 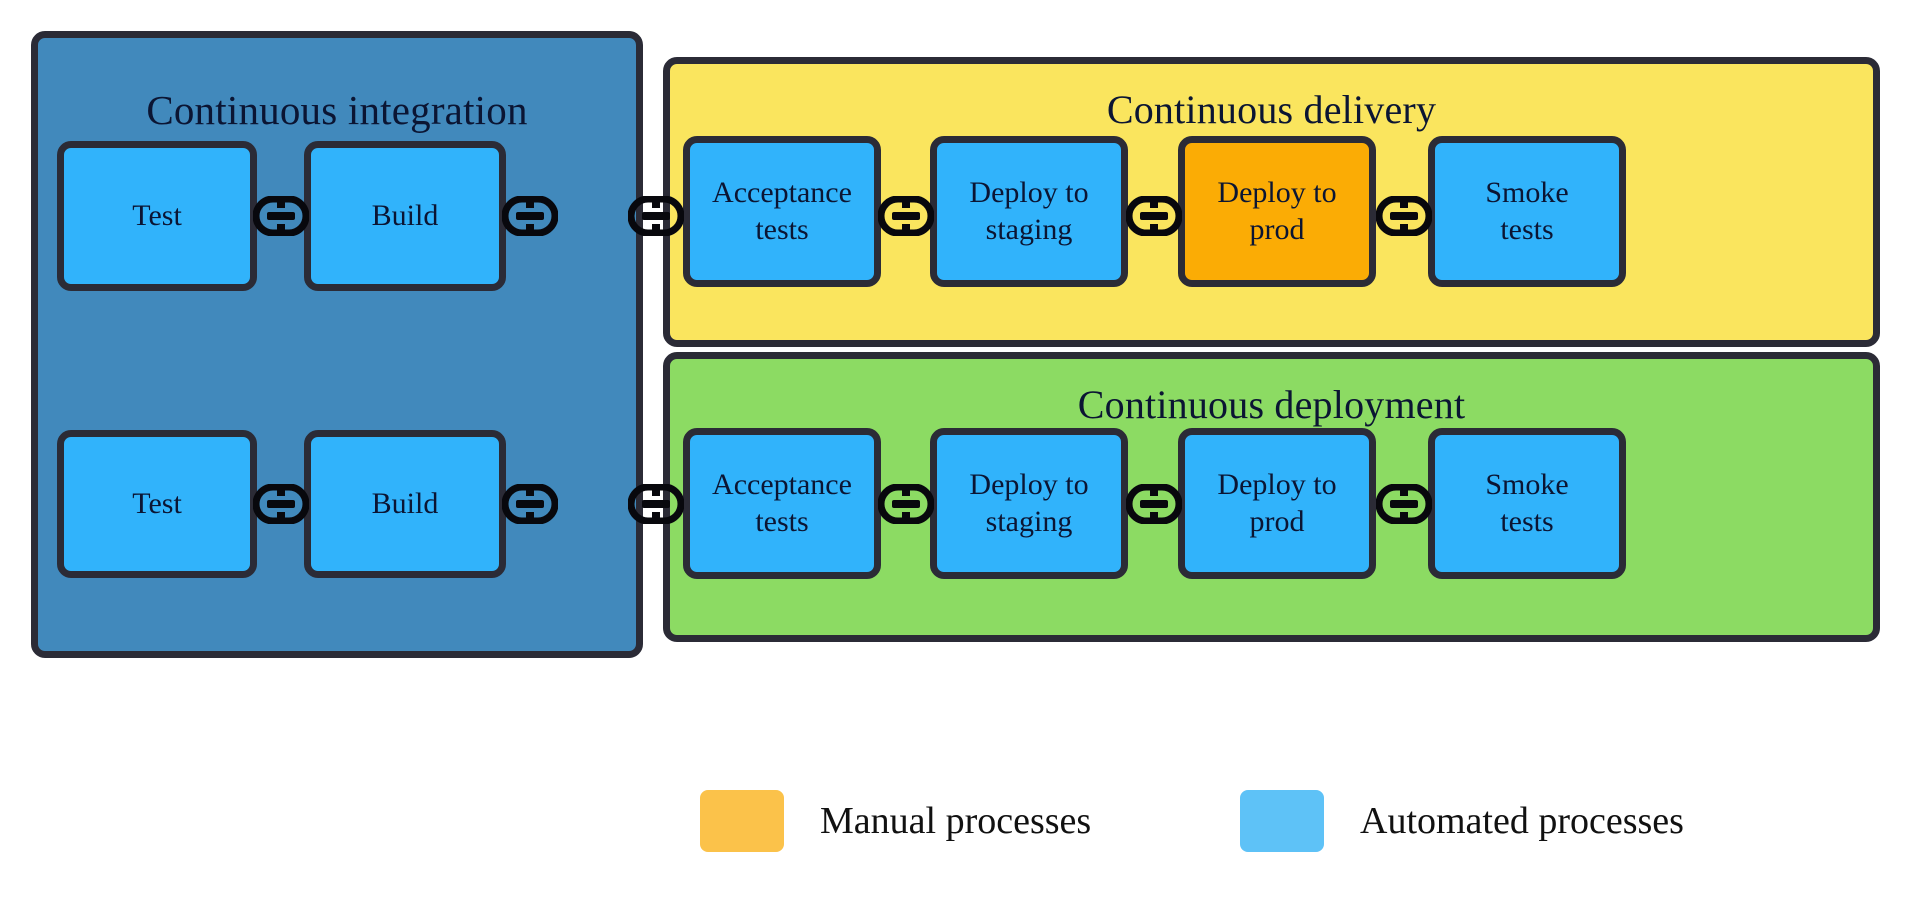 I want to click on stage-box-ci-row1-build: Build, so click(x=405, y=216).